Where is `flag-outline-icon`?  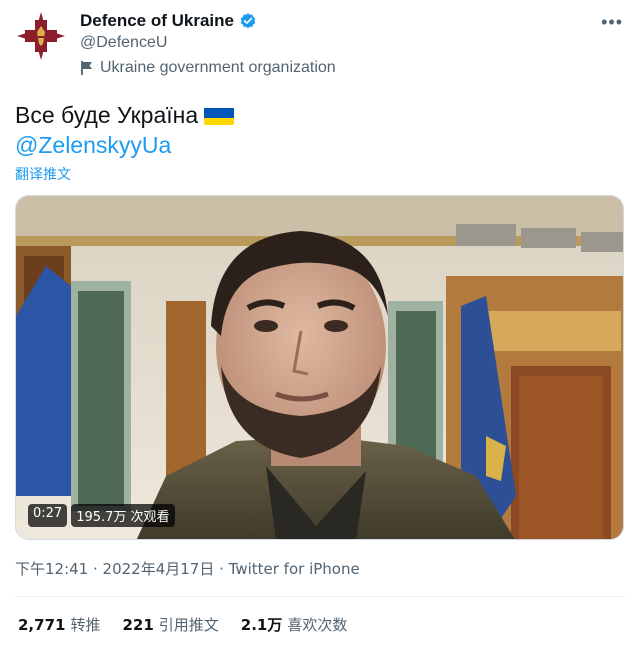
flag-outline-icon is located at coordinates (86, 68).